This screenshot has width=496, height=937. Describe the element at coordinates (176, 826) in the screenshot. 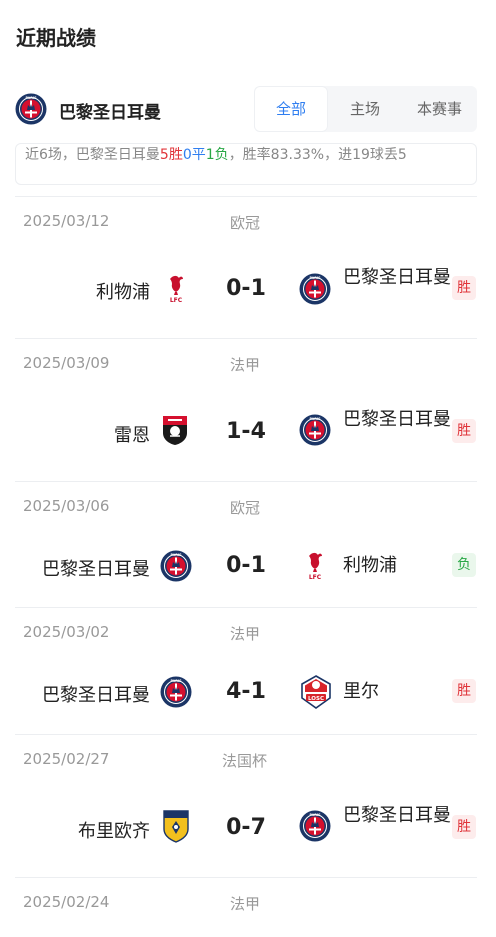

I see `briochin-crest-icon` at that location.